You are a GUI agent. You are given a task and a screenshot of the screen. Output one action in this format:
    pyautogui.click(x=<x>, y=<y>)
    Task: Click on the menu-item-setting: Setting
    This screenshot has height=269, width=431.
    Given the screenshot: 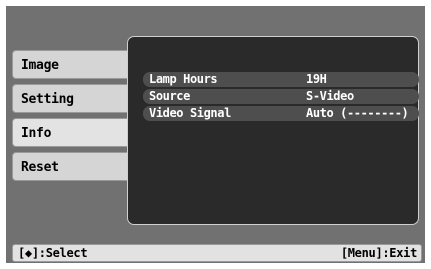 What is the action you would take?
    pyautogui.click(x=74, y=98)
    